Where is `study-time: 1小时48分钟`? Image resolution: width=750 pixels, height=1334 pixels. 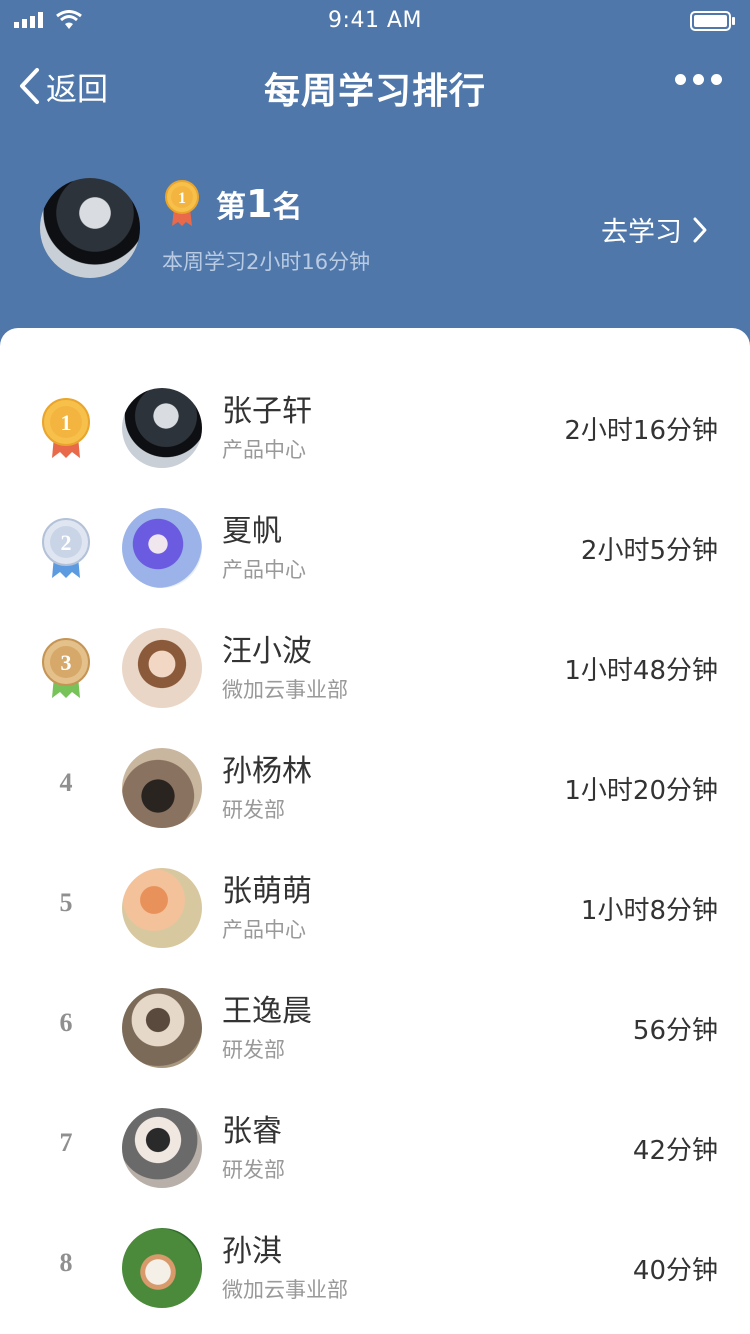 study-time: 1小时48分钟 is located at coordinates (641, 671).